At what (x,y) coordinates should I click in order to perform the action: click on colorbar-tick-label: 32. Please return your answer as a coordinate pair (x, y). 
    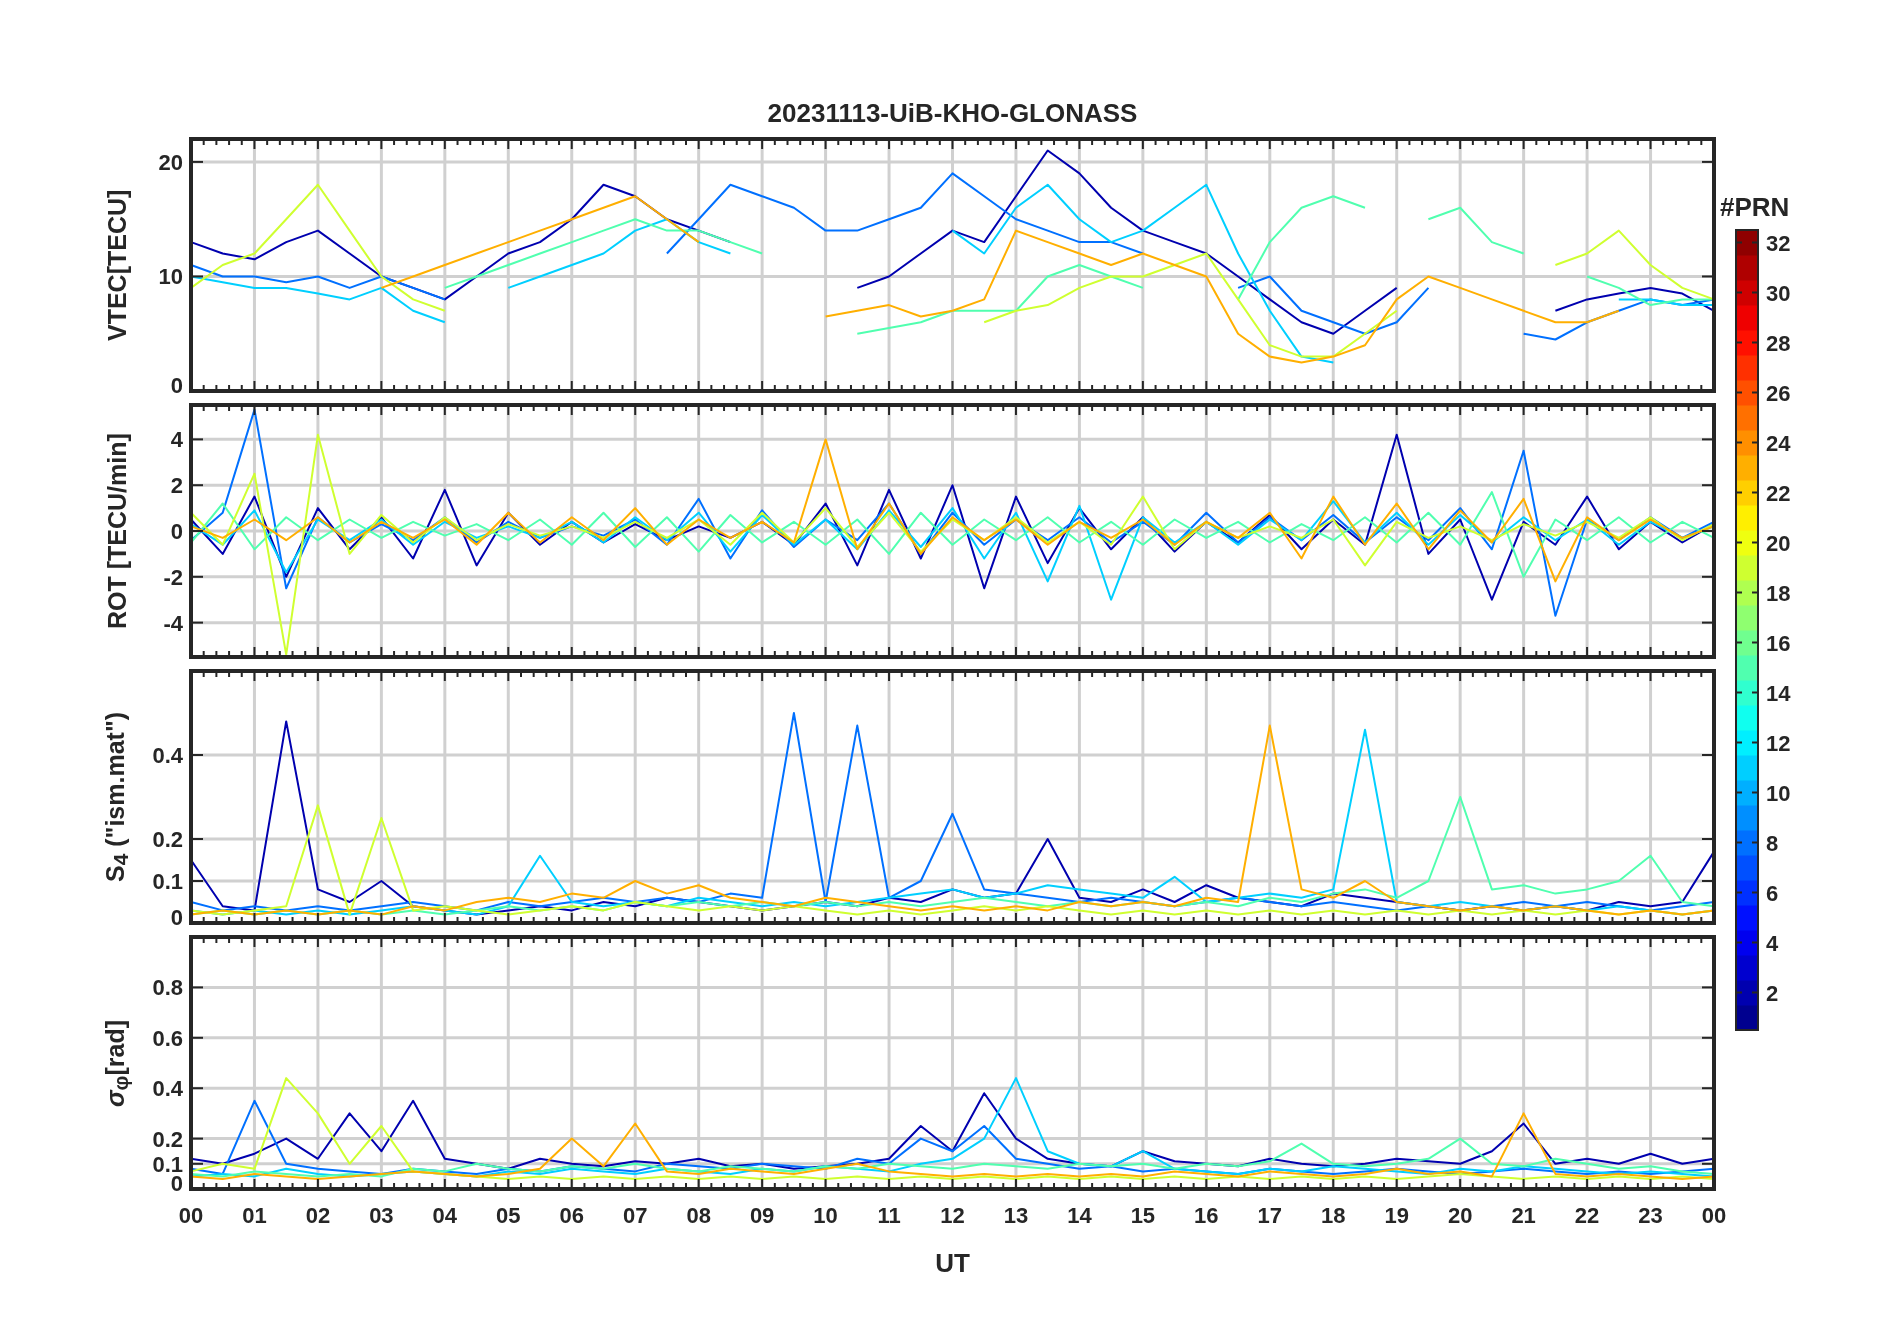
    Looking at the image, I should click on (1778, 243).